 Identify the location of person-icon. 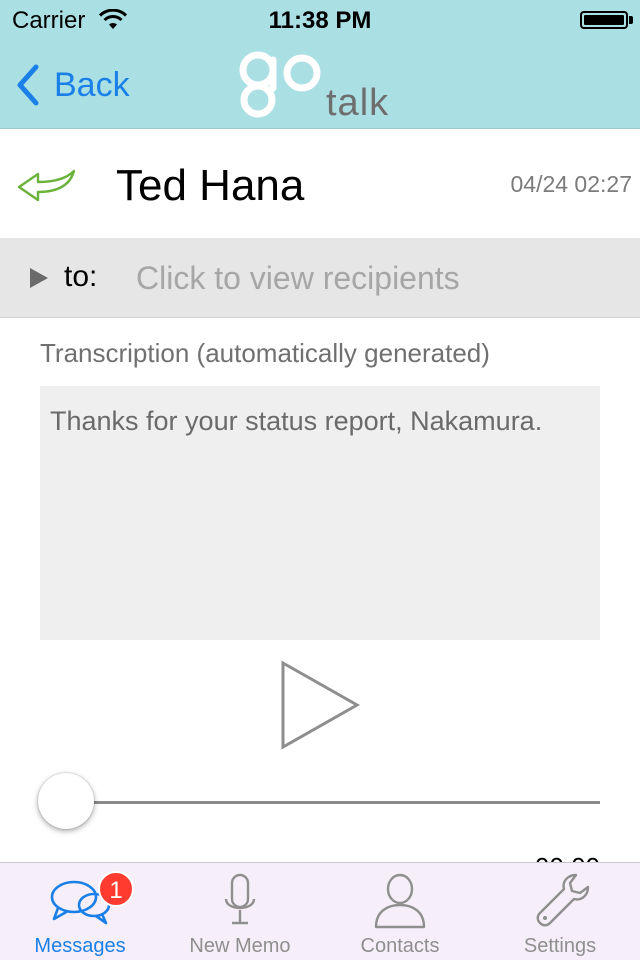
(400, 901).